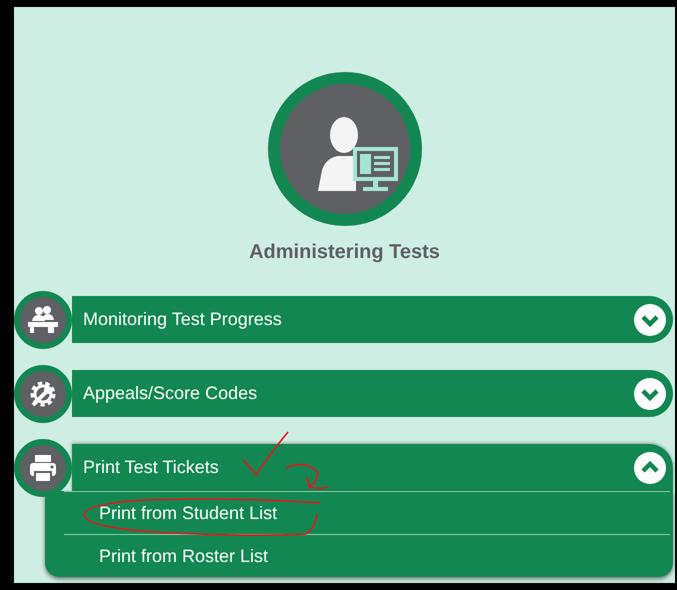  I want to click on submenu-link: Print from Student List, so click(367, 512).